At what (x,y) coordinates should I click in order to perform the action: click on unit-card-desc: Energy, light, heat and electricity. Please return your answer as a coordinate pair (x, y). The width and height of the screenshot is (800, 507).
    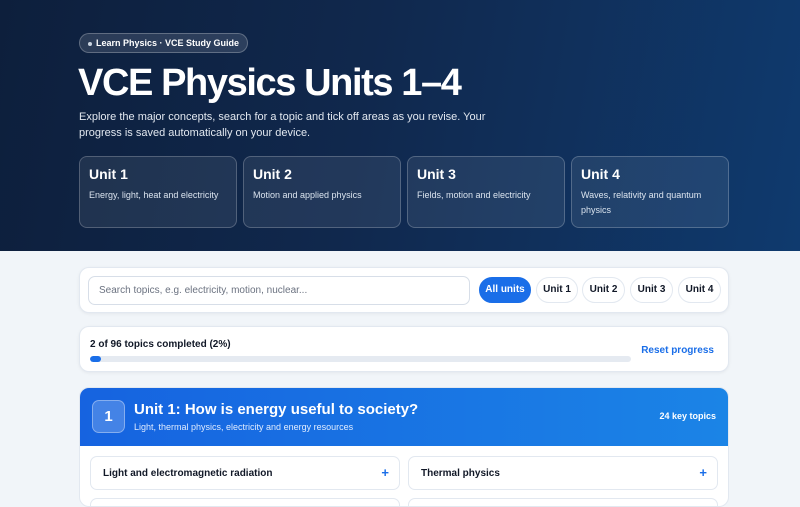
    Looking at the image, I should click on (154, 195).